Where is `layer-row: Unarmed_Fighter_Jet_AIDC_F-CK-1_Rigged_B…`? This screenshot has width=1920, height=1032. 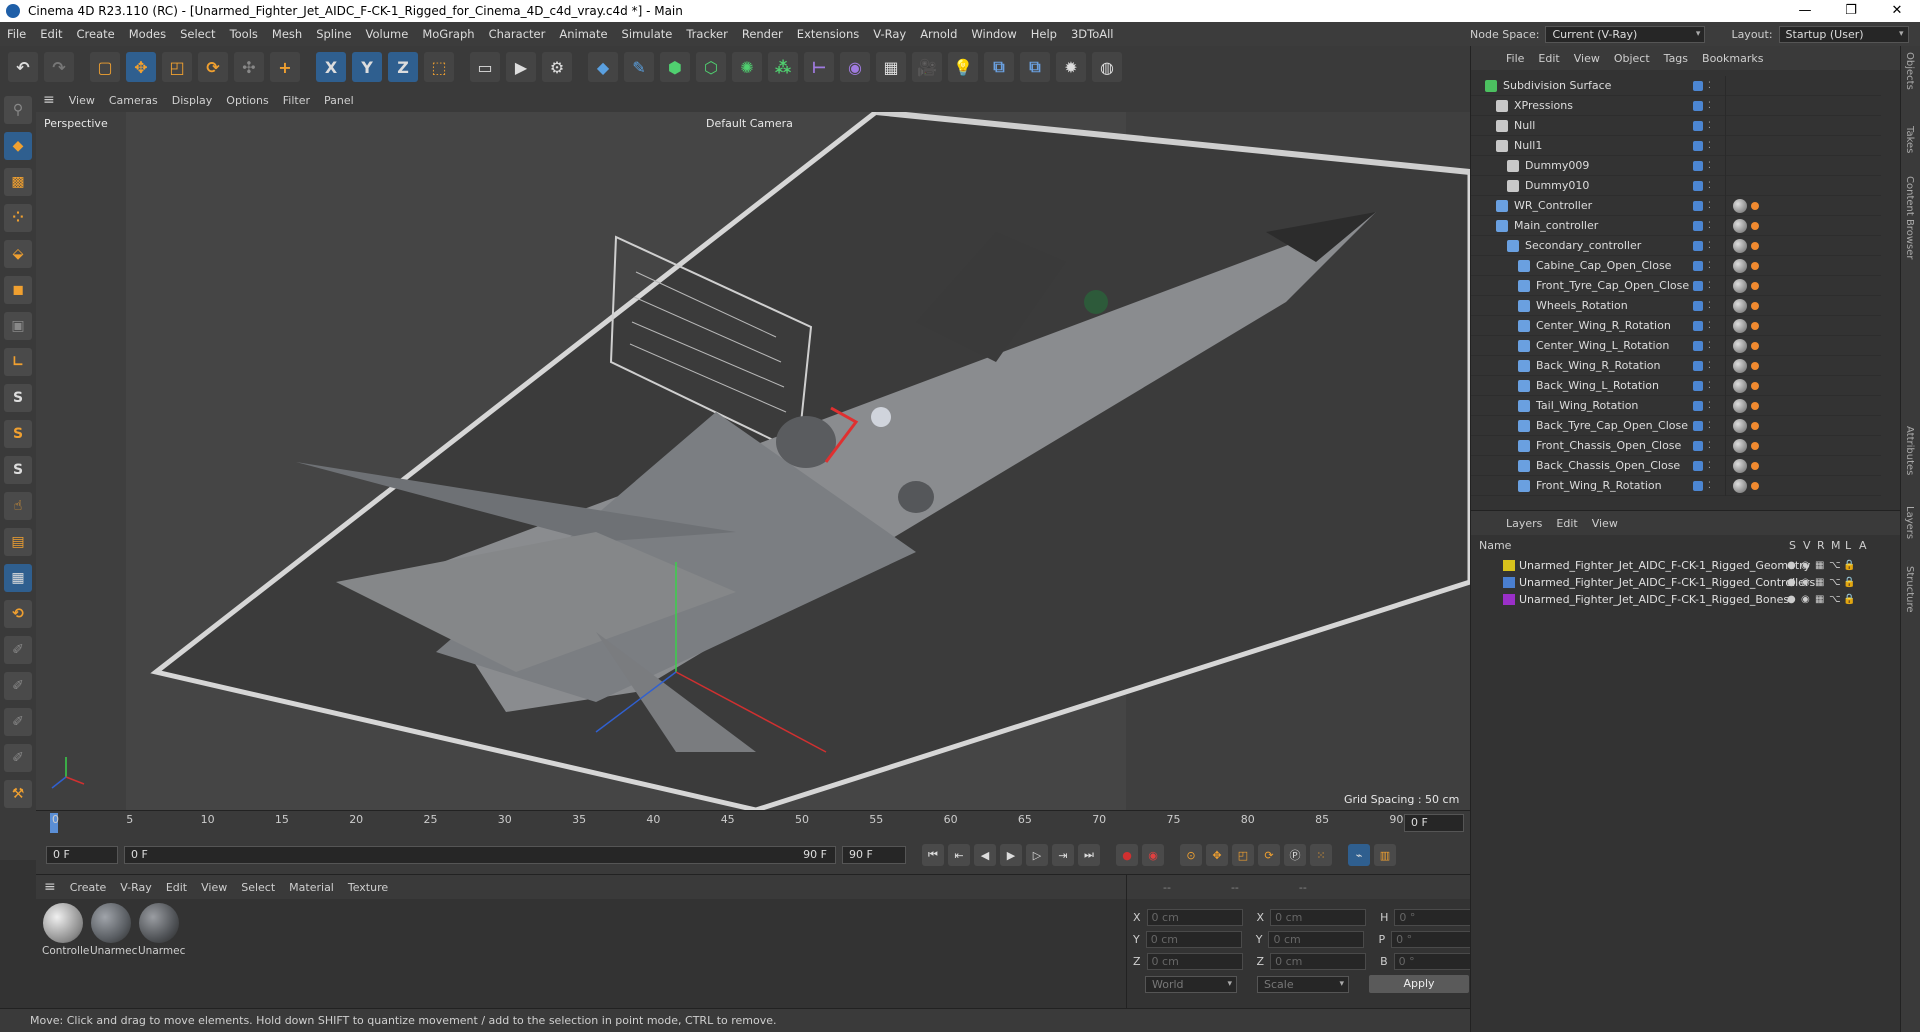 layer-row: Unarmed_Fighter_Jet_AIDC_F-CK-1_Rigged_B… is located at coordinates (1686, 599).